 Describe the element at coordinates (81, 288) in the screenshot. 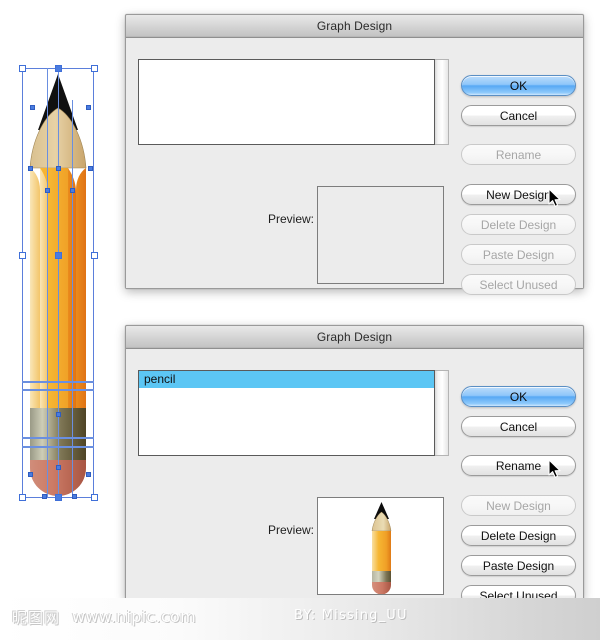

I see `pencil-body-dark` at that location.